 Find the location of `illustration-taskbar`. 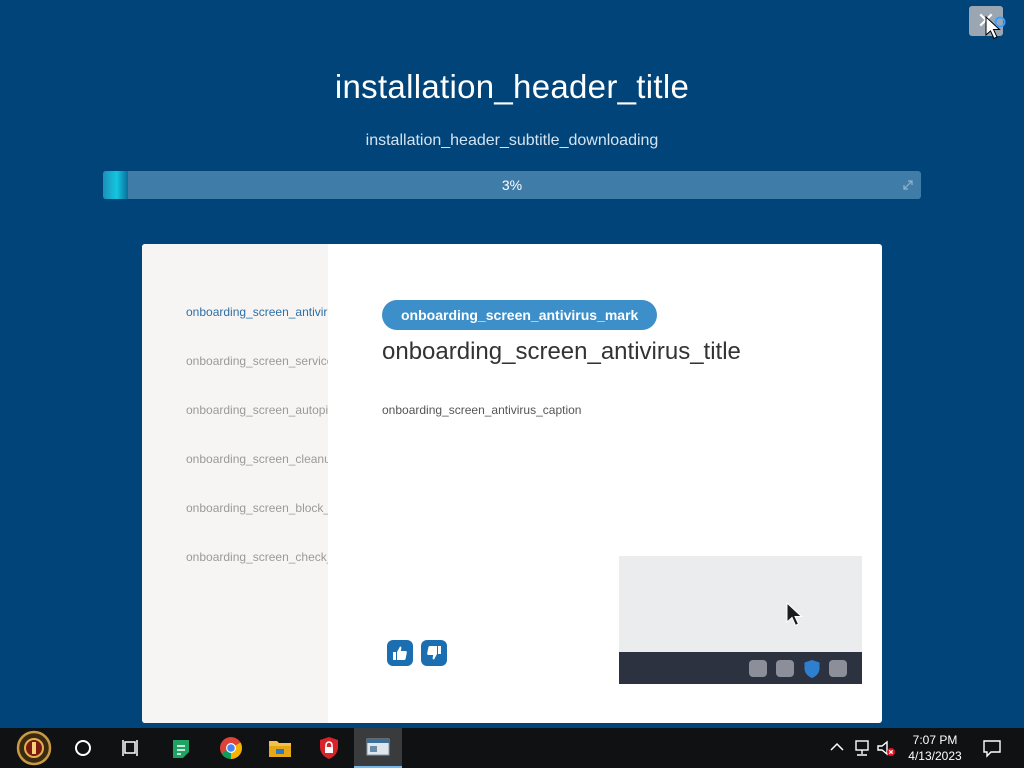

illustration-taskbar is located at coordinates (740, 668).